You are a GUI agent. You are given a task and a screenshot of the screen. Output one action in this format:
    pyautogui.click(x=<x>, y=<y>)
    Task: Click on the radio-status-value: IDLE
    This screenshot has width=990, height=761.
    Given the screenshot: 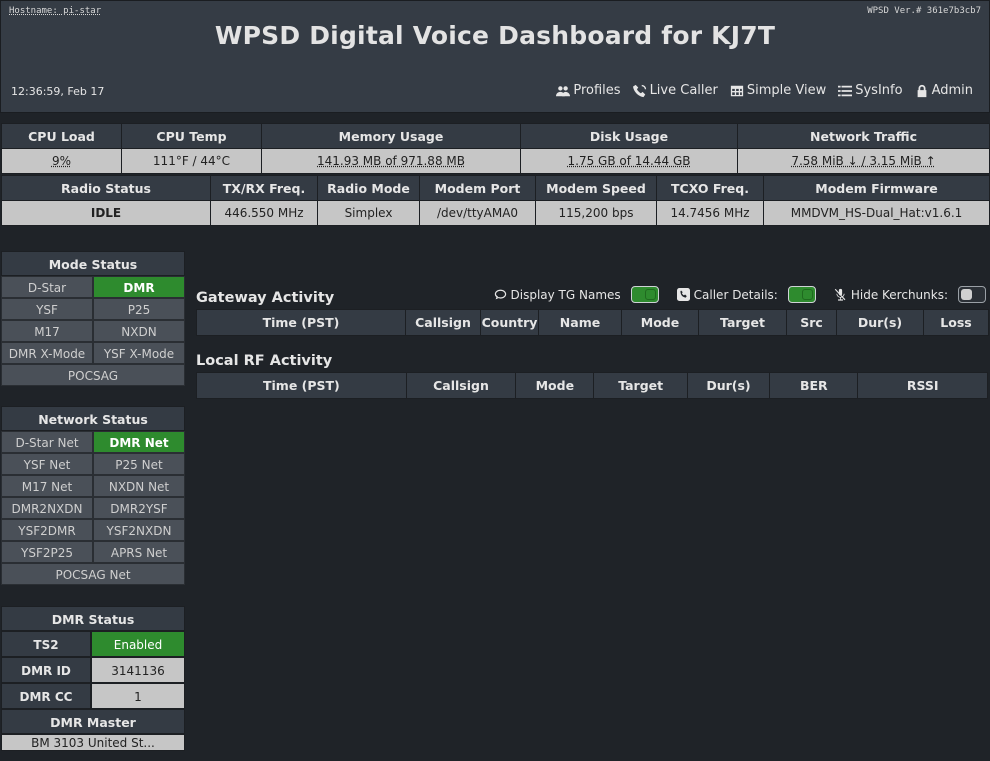 What is the action you would take?
    pyautogui.click(x=106, y=213)
    